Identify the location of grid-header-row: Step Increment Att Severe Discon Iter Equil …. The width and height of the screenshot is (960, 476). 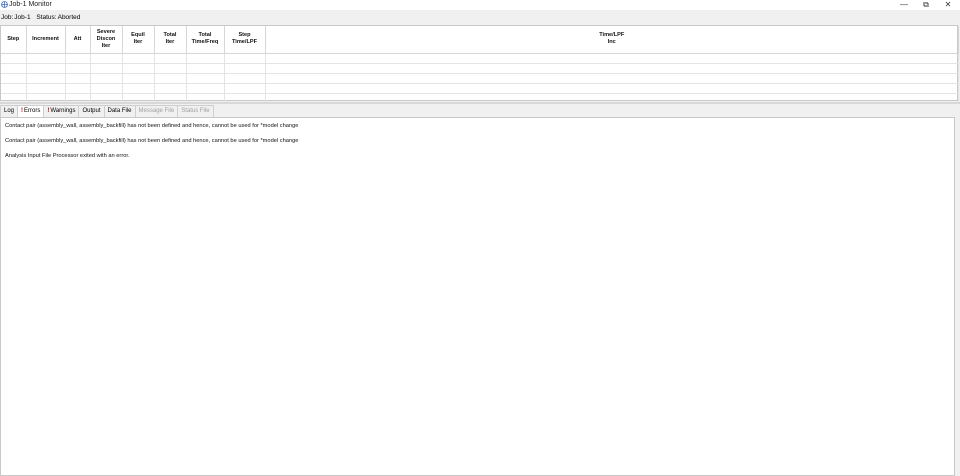
(480, 40).